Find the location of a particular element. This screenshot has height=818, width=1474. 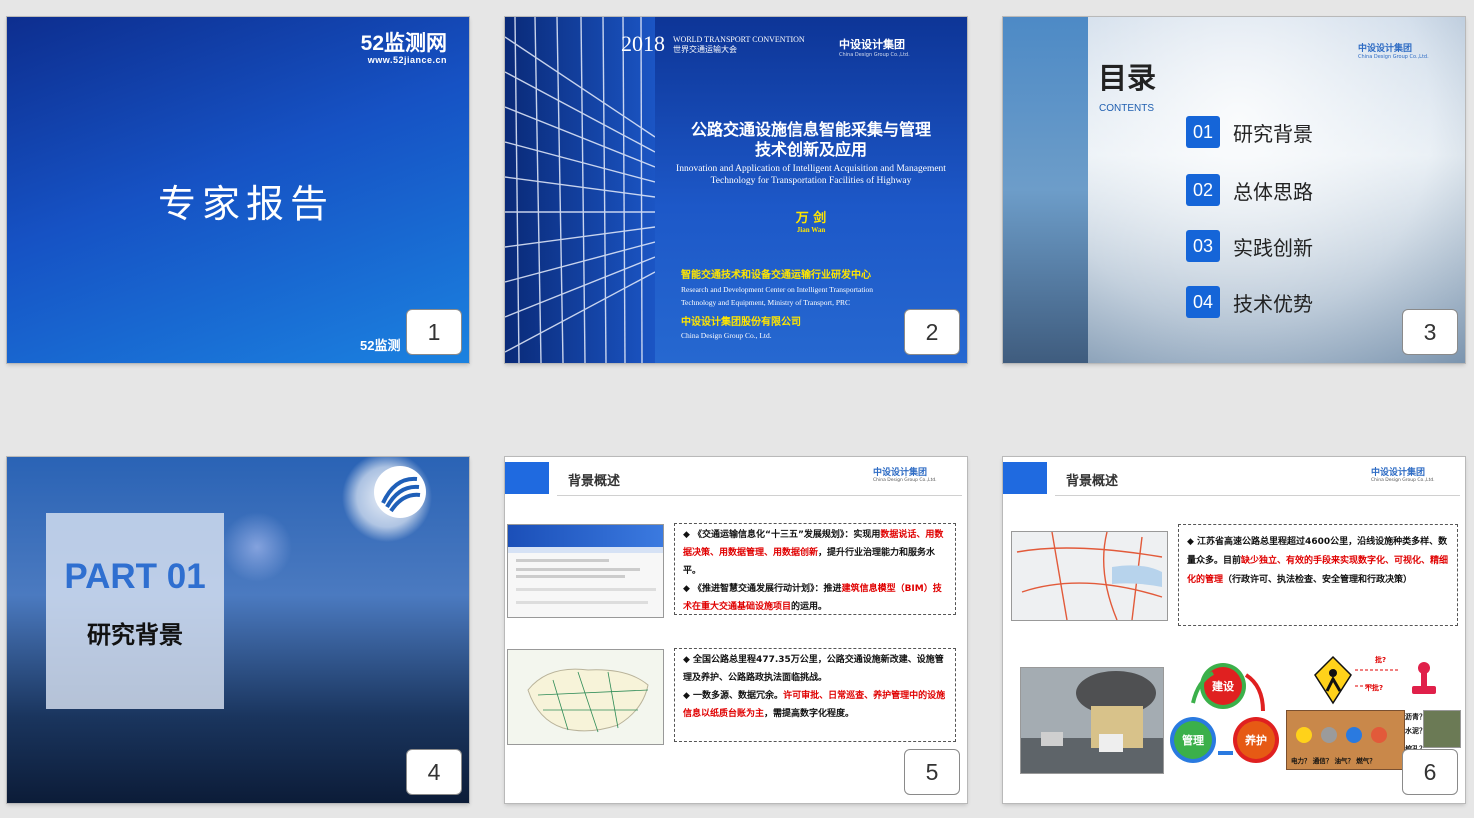

approval-stamp-icon is located at coordinates (1424, 678).